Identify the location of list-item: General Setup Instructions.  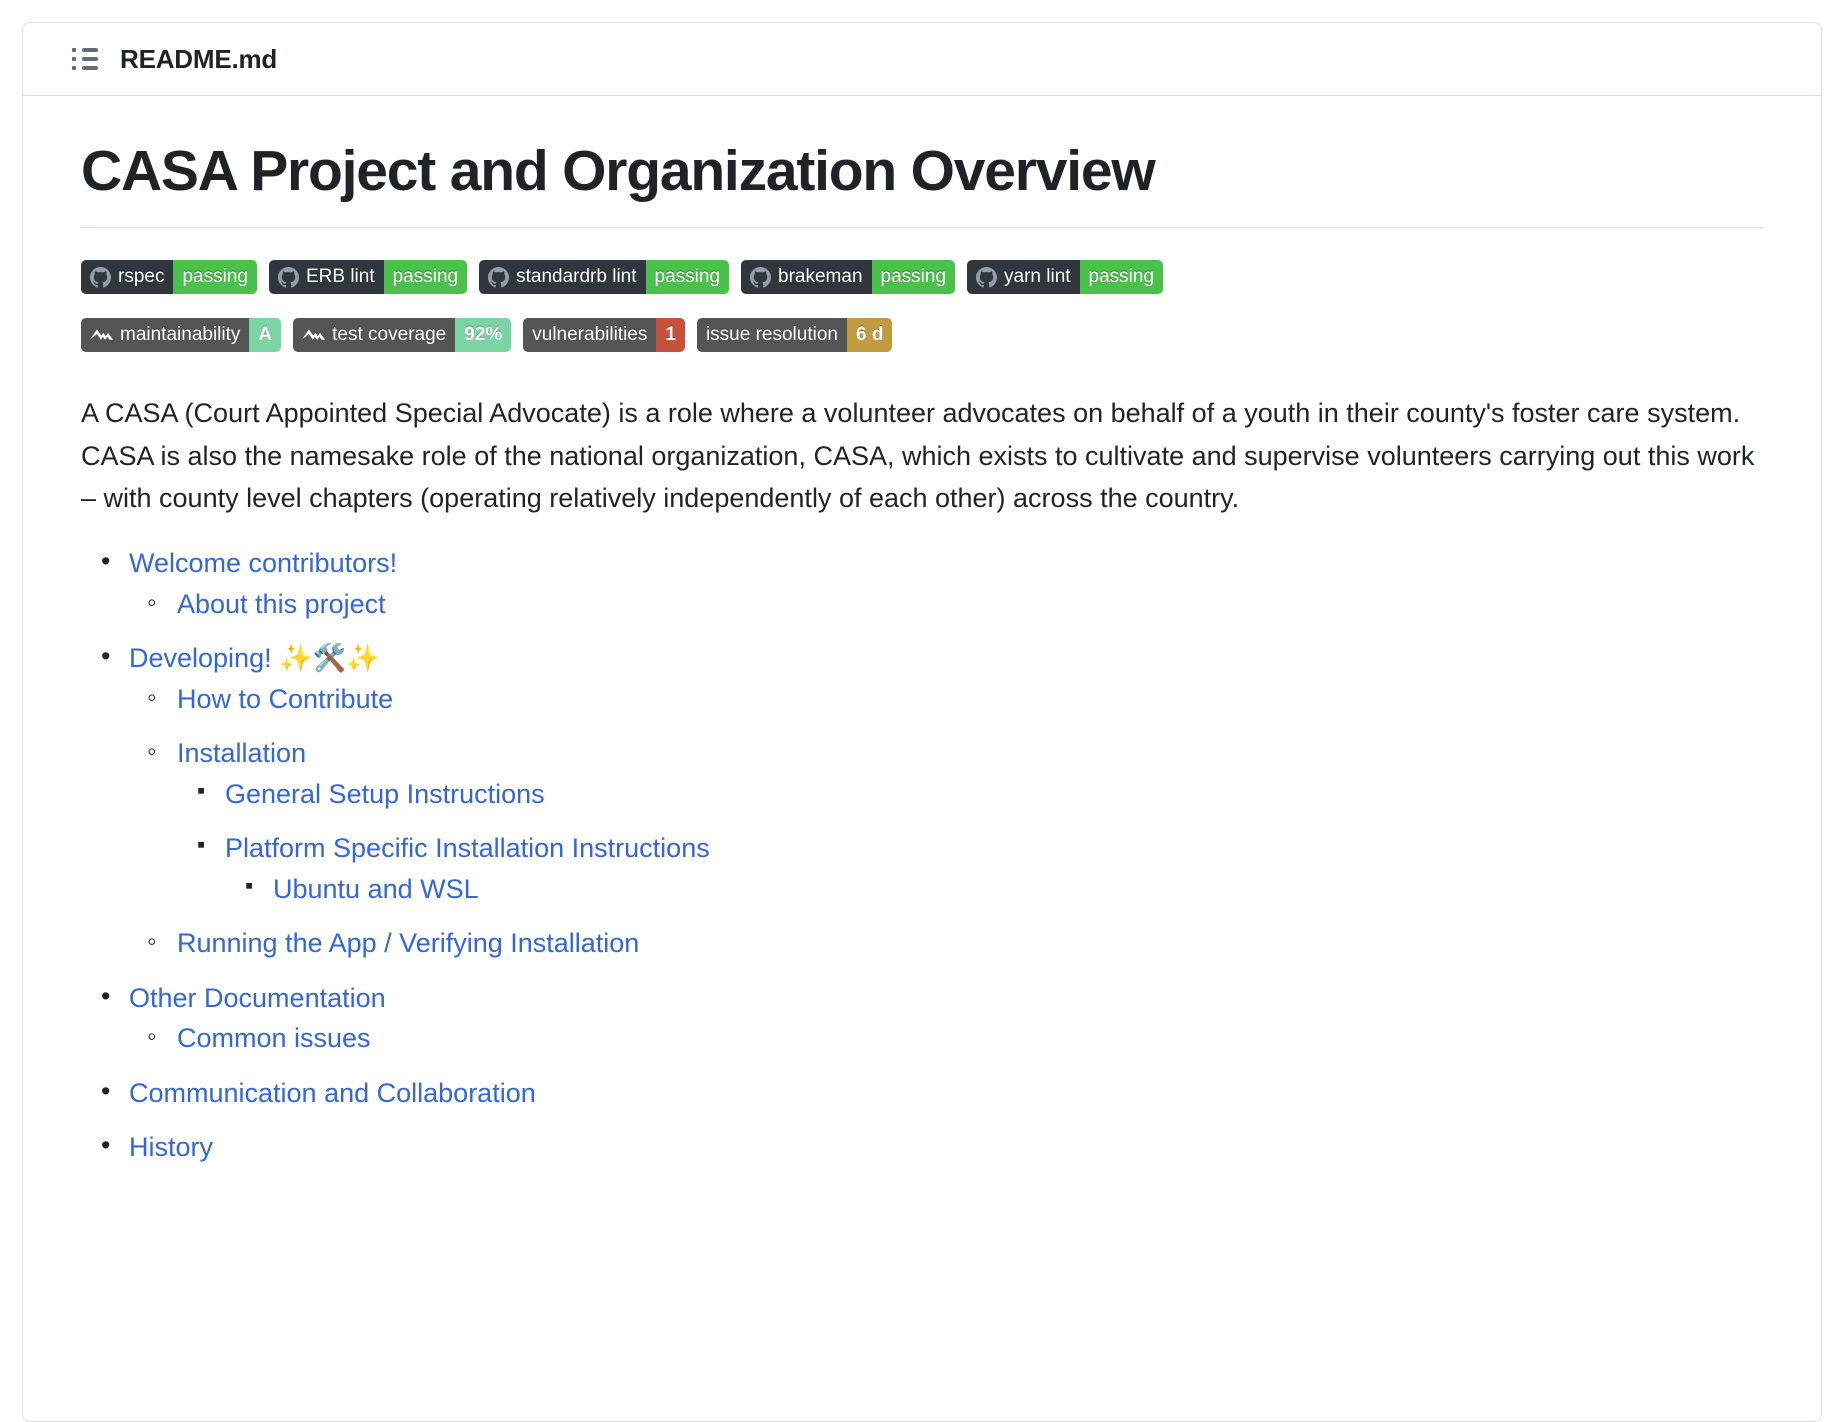
(980, 794).